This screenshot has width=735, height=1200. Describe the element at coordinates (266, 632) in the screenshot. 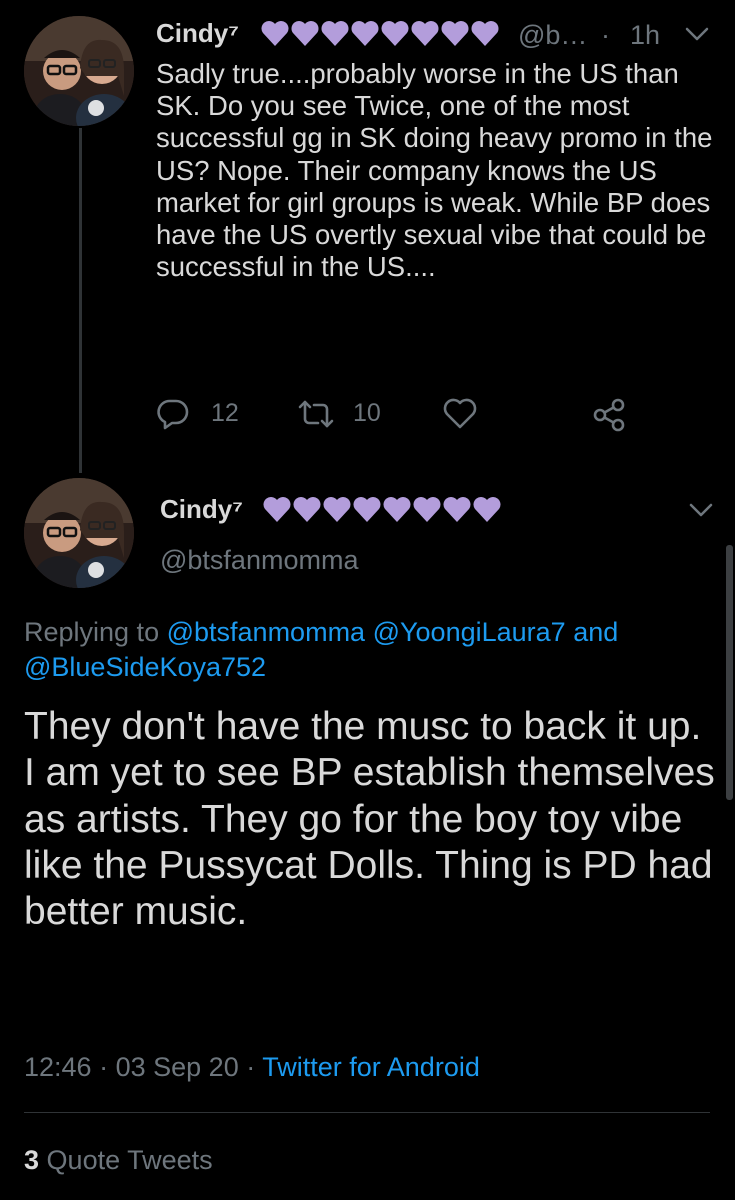

I see `mention-link: @btsfanmomma` at that location.